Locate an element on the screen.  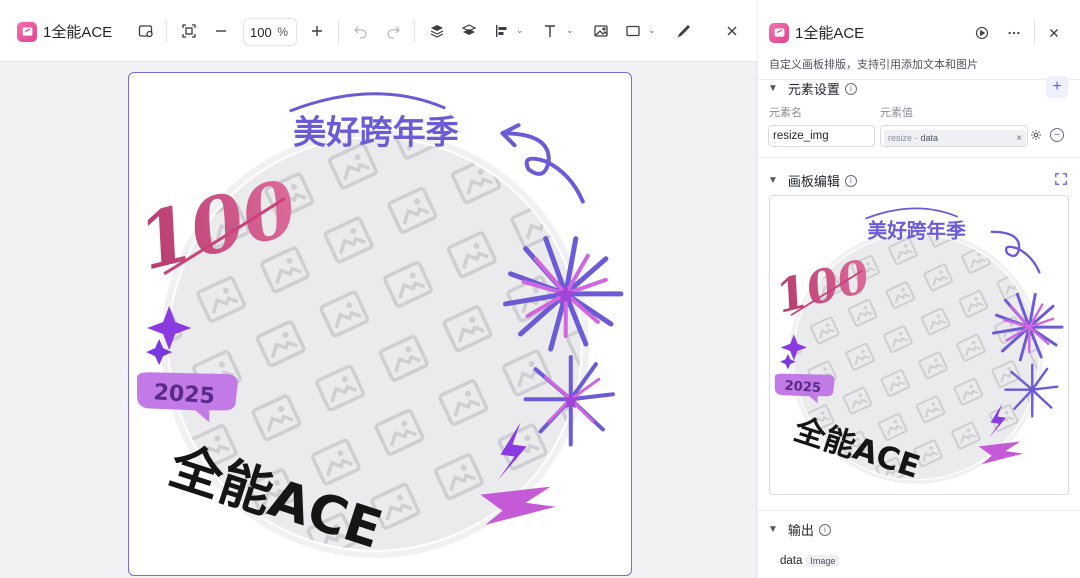
preview-year-text: 2025 is located at coordinates (802, 388).